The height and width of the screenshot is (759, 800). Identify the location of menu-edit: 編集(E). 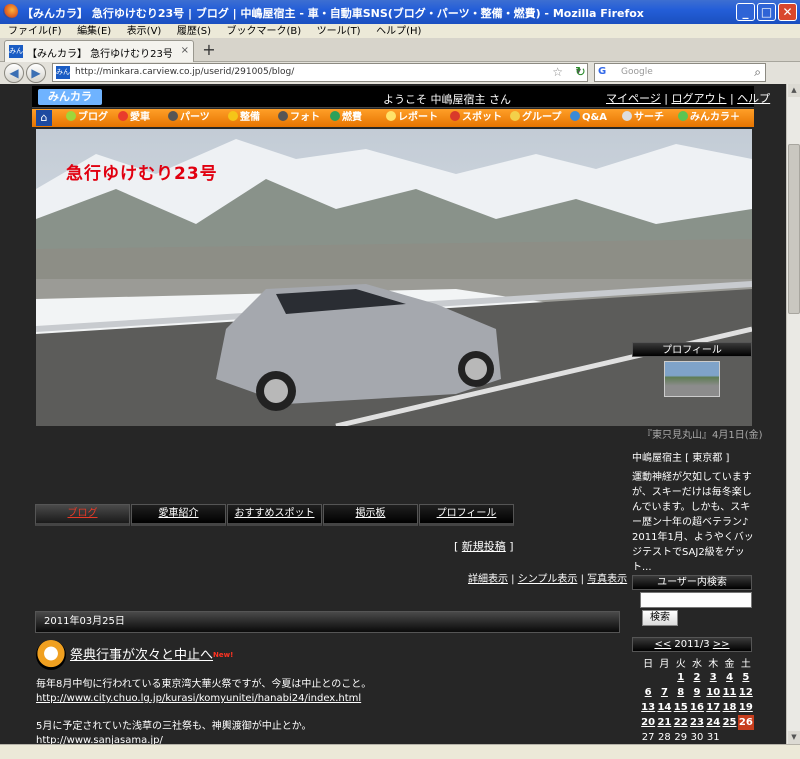
(94, 32).